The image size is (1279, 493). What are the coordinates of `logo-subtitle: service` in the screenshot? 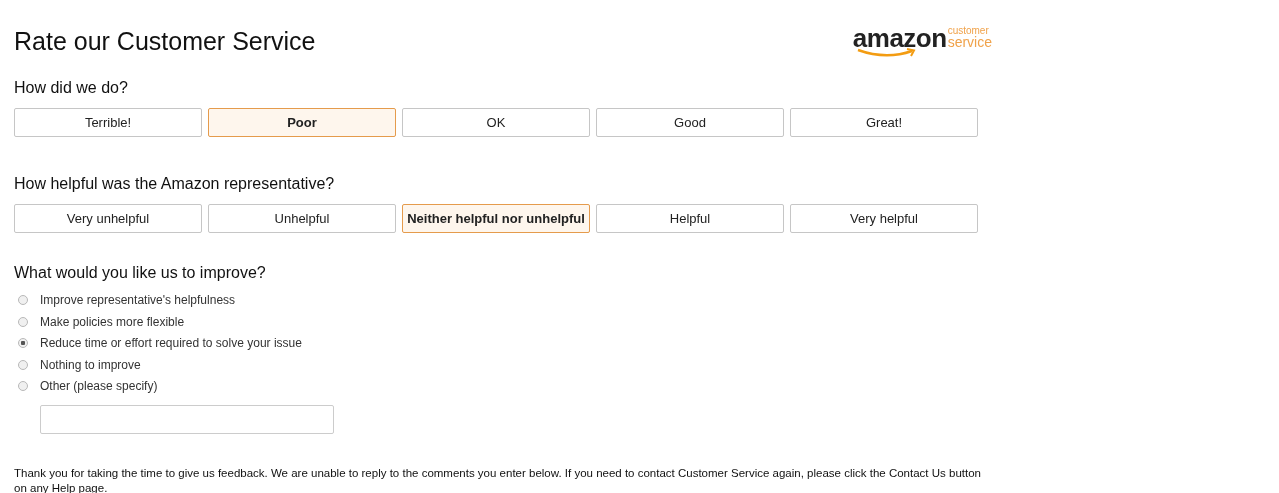 It's located at (969, 42).